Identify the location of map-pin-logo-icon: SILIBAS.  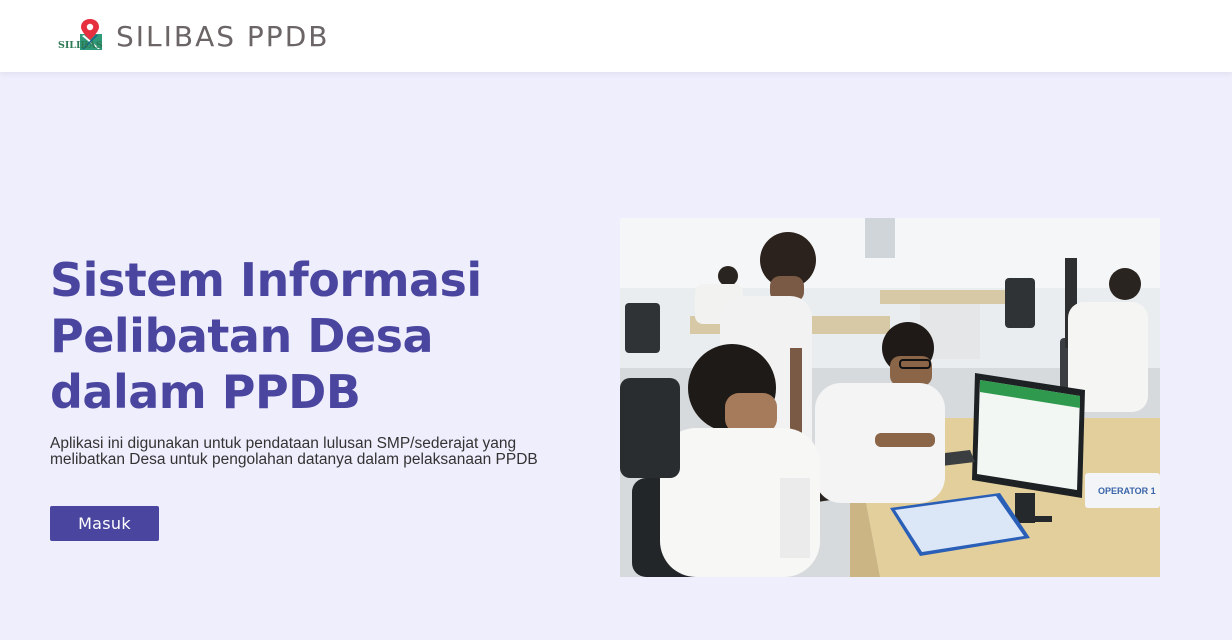
(82, 36).